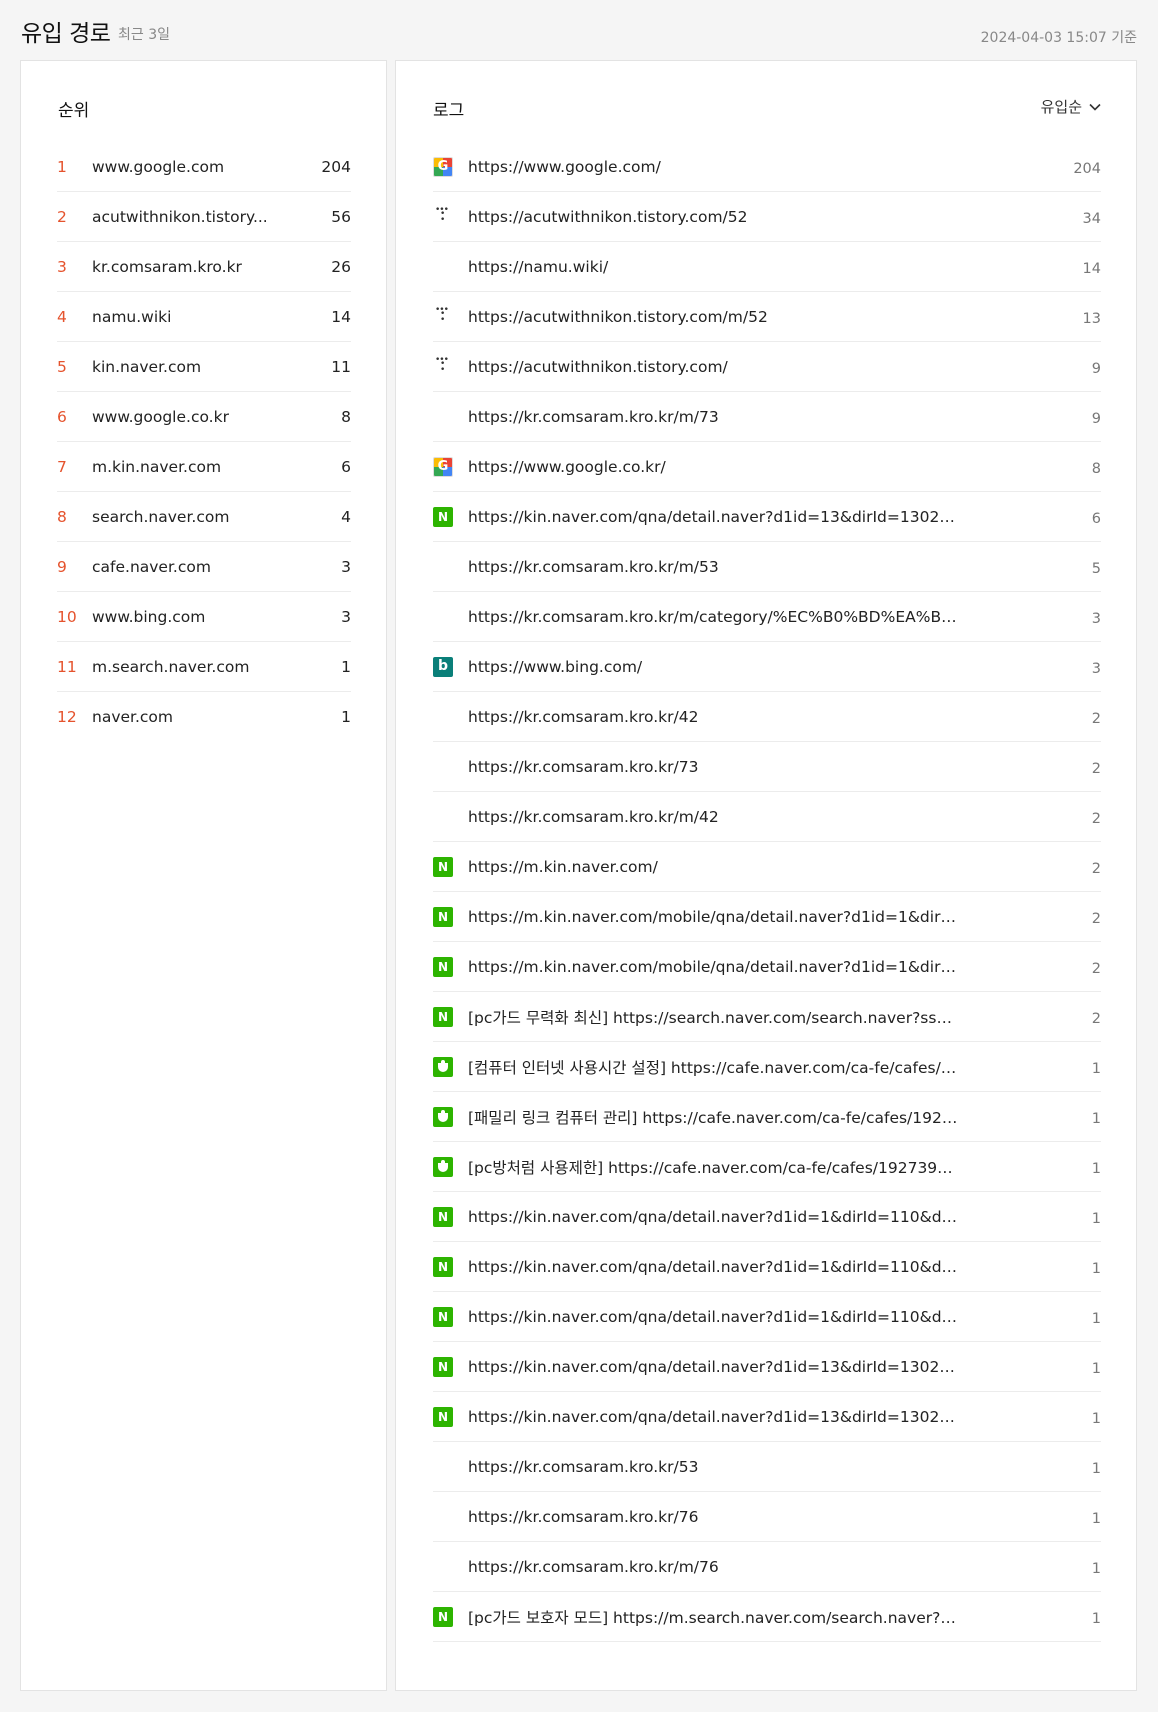 The height and width of the screenshot is (1712, 1158). I want to click on log-row: https://www.google.co.kr/8, so click(767, 467).